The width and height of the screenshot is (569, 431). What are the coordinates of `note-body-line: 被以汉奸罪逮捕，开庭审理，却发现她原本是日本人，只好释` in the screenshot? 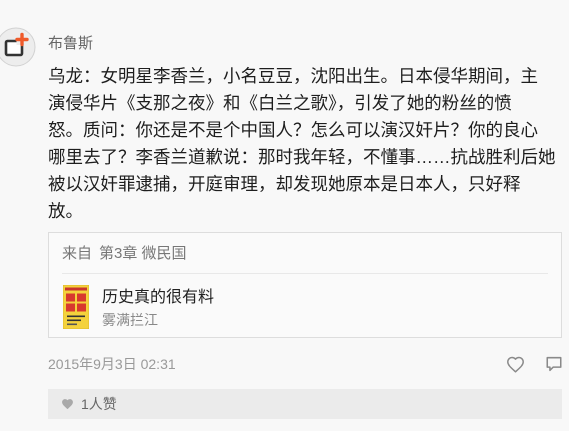 It's located at (284, 184).